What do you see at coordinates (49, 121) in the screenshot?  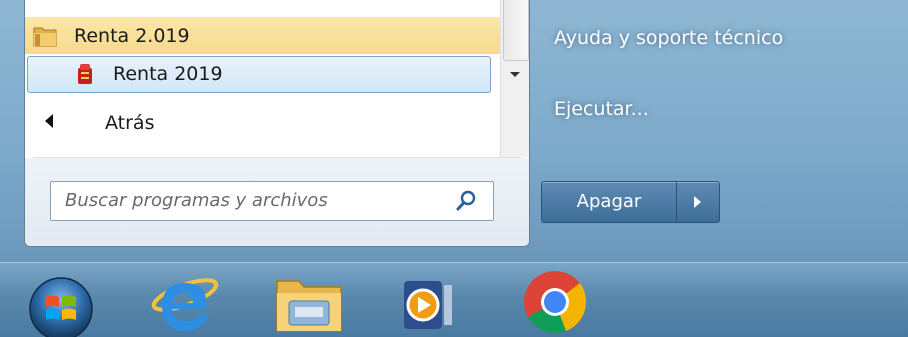 I see `back-arrow-icon` at bounding box center [49, 121].